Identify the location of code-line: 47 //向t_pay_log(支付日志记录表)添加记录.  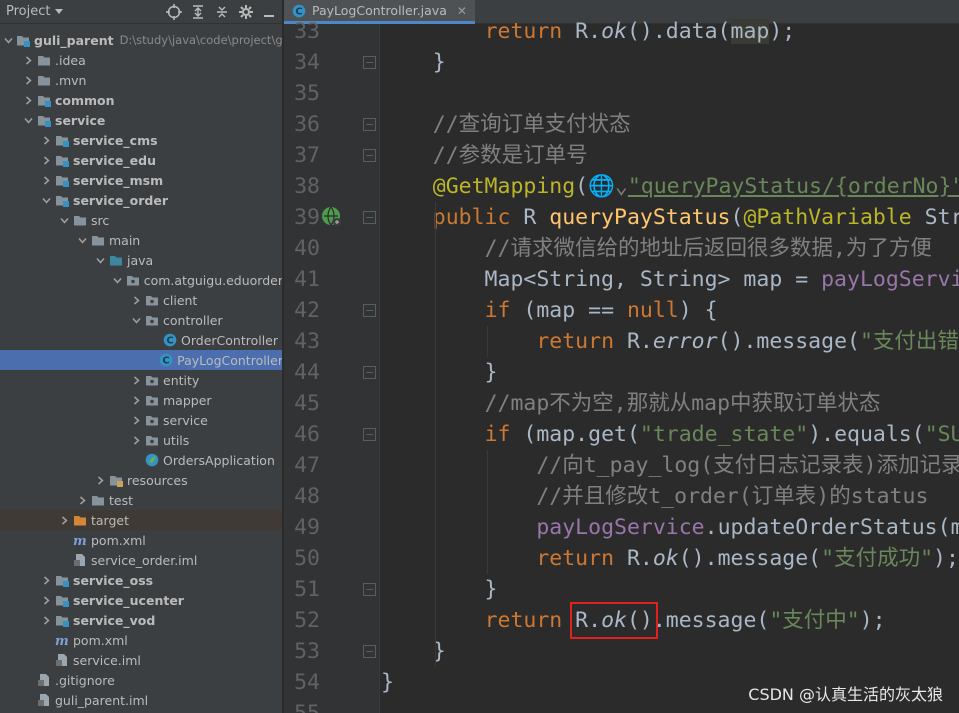
(621, 465).